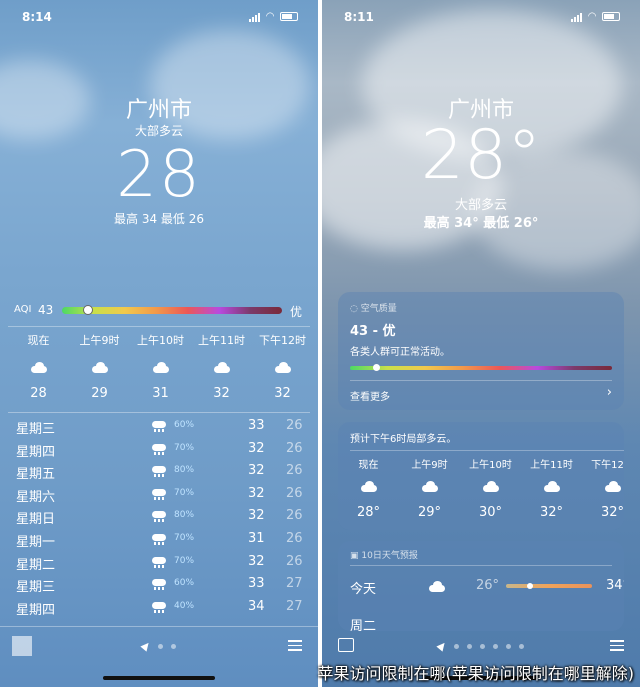  What do you see at coordinates (389, 556) in the screenshot?
I see `ten-day-title: 10日天气预报` at bounding box center [389, 556].